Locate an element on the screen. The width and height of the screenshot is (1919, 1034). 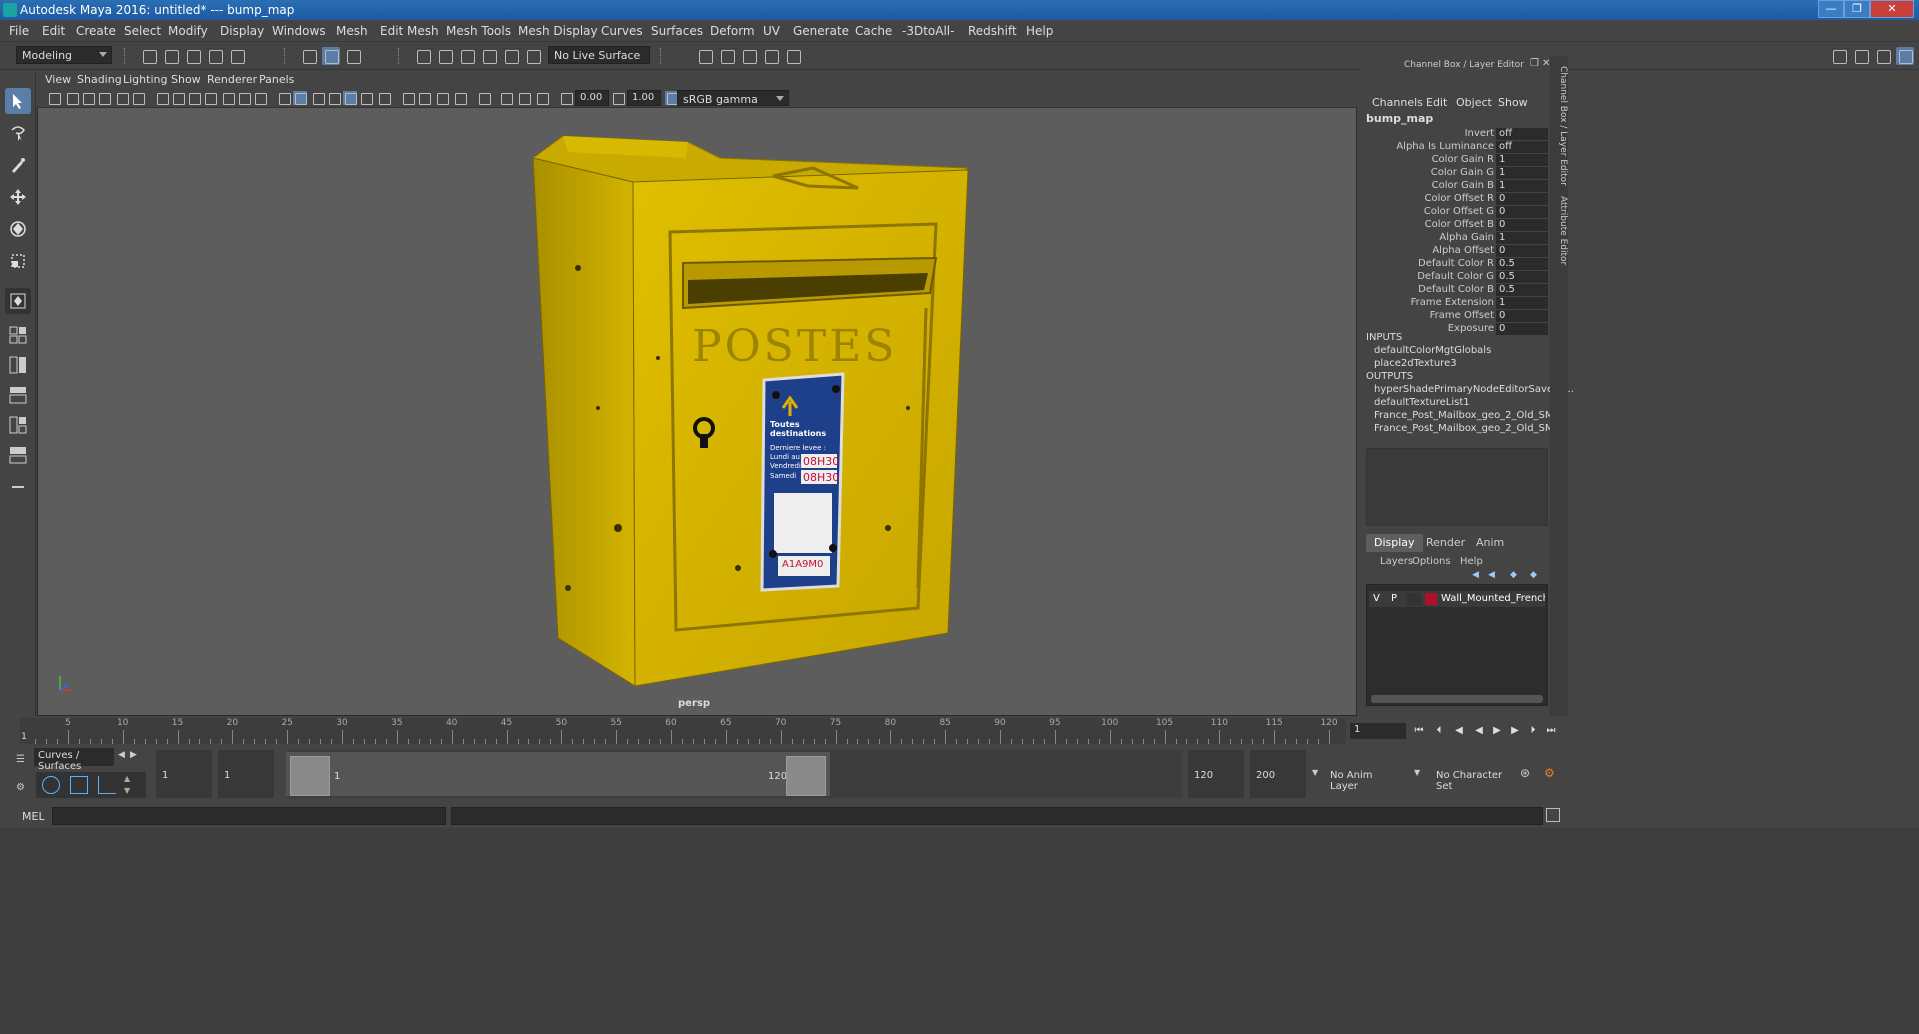
channel-box-toggle-icon is located at coordinates (1905, 56).